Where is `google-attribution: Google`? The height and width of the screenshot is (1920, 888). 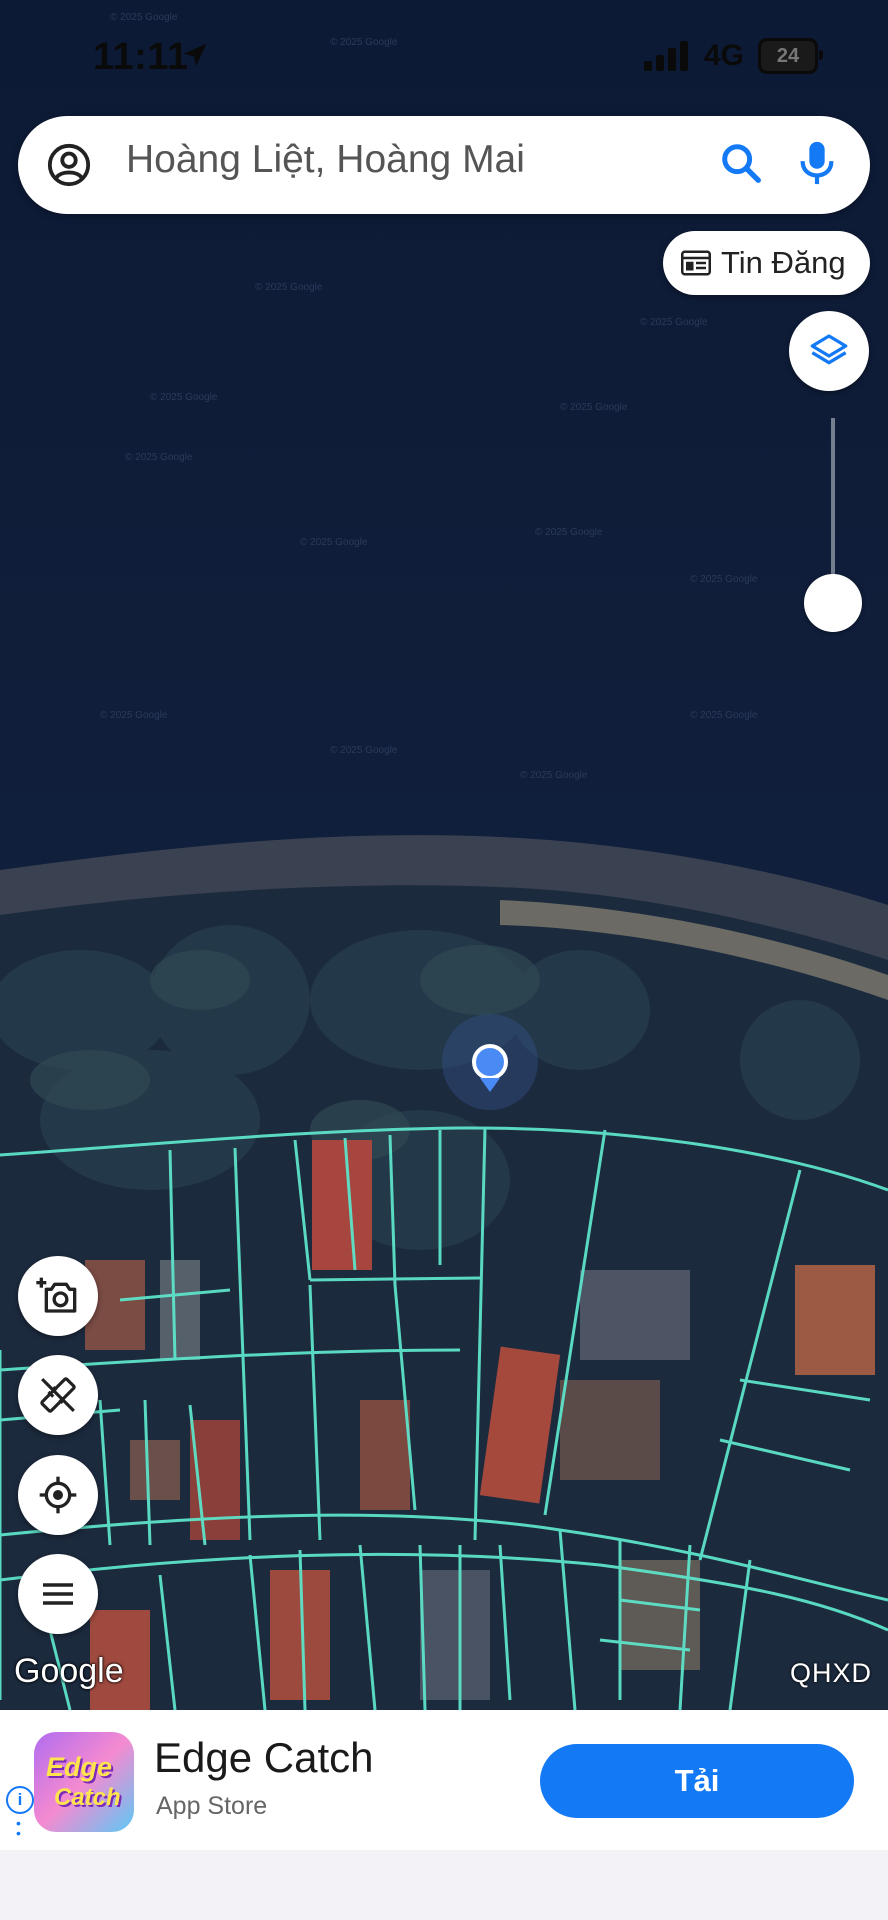
google-attribution: Google is located at coordinates (69, 1671).